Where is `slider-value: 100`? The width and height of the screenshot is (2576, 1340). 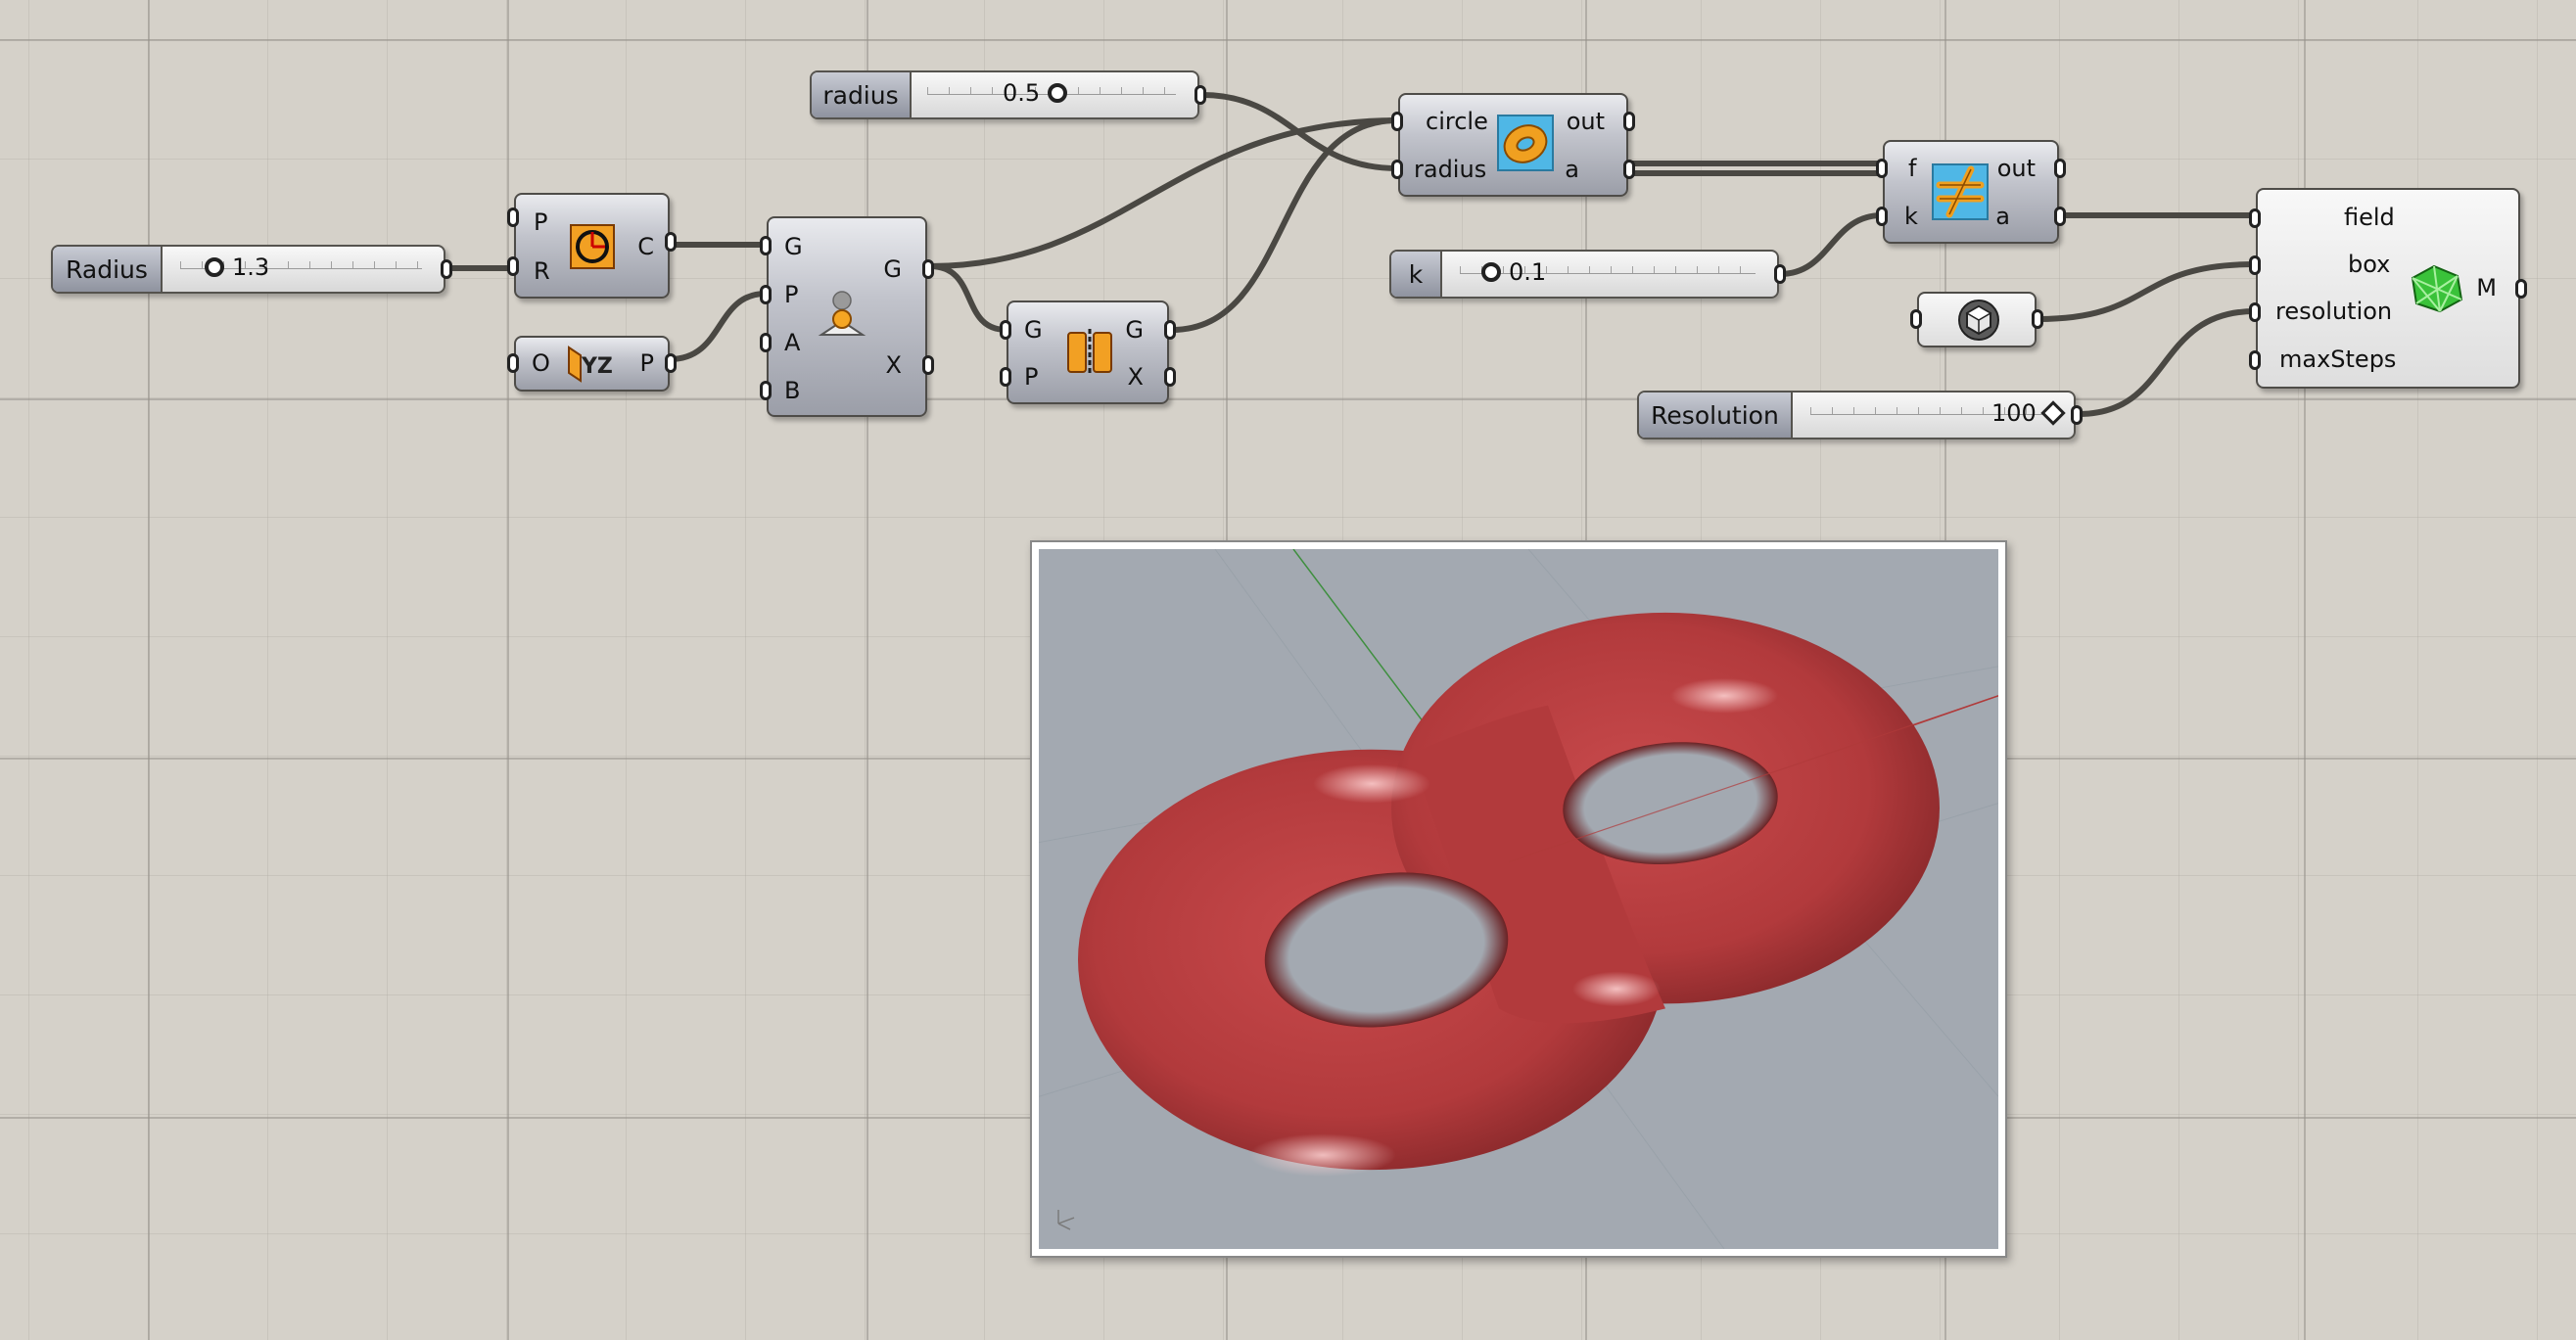
slider-value: 100 is located at coordinates (2014, 413).